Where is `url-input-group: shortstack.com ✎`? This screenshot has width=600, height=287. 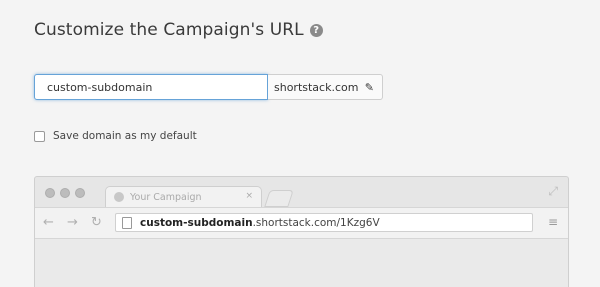
url-input-group: shortstack.com ✎ is located at coordinates (208, 87).